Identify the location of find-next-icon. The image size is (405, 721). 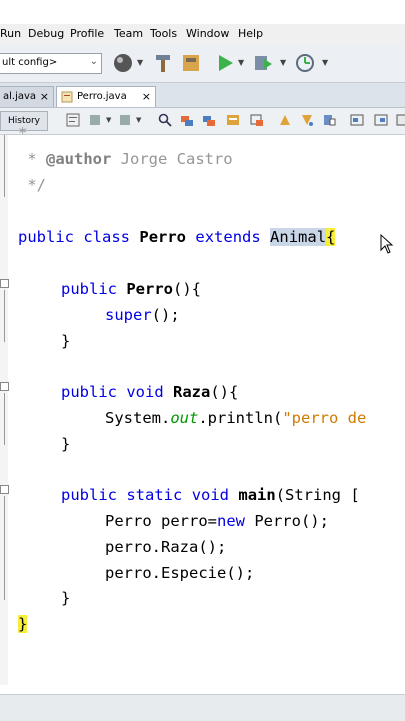
(209, 120).